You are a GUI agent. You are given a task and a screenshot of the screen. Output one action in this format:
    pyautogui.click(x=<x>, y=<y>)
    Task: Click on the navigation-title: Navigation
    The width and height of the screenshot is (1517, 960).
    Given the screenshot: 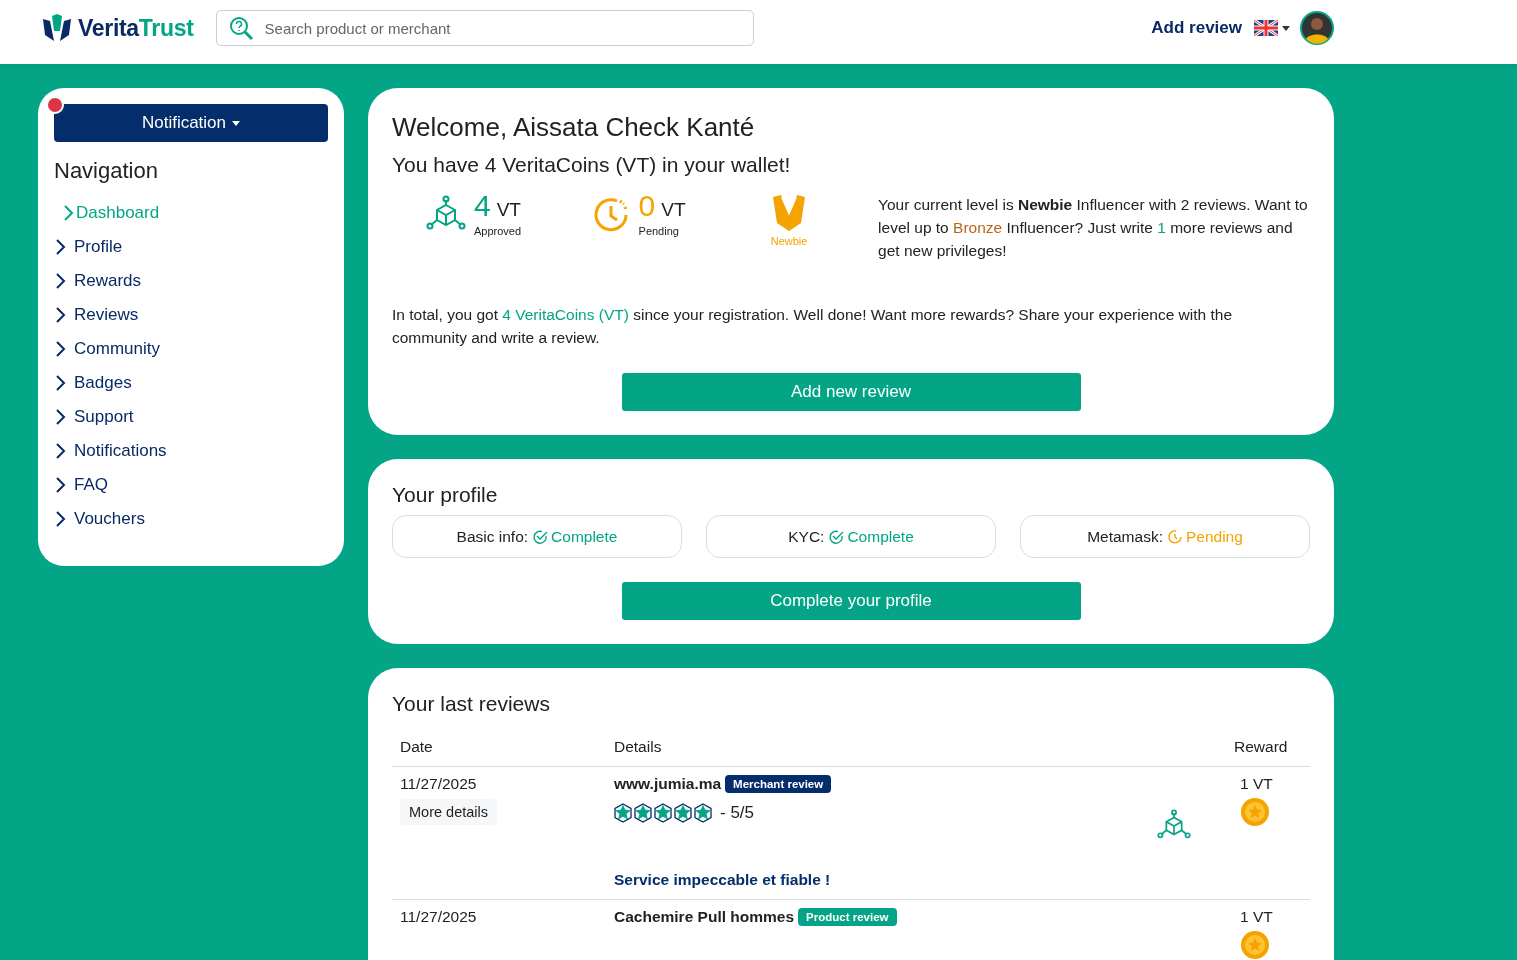 What is the action you would take?
    pyautogui.click(x=106, y=171)
    